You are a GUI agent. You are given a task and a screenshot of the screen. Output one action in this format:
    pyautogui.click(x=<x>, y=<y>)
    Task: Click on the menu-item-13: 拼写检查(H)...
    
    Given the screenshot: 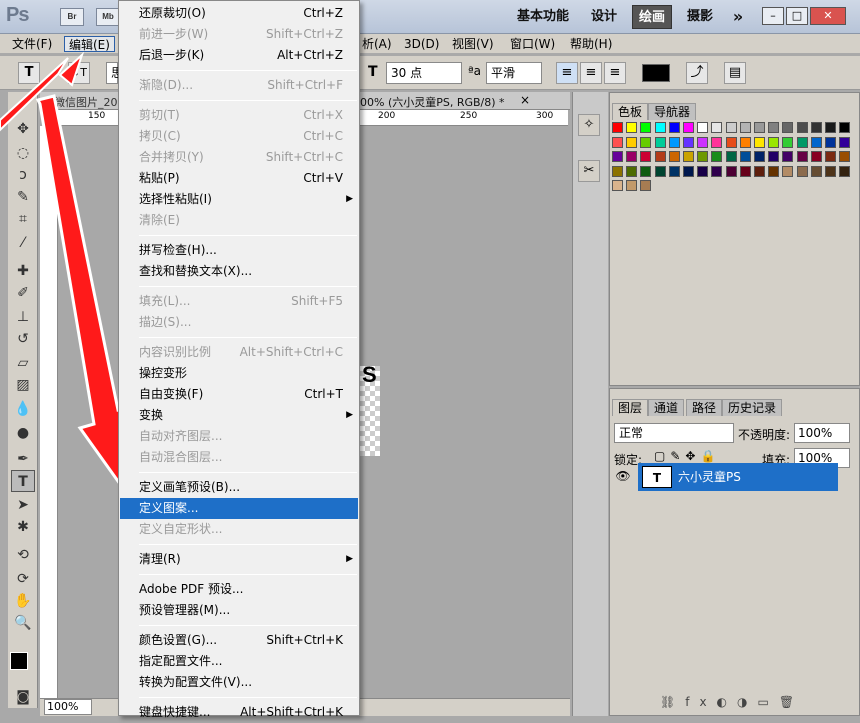 What is the action you would take?
    pyautogui.click(x=239, y=250)
    